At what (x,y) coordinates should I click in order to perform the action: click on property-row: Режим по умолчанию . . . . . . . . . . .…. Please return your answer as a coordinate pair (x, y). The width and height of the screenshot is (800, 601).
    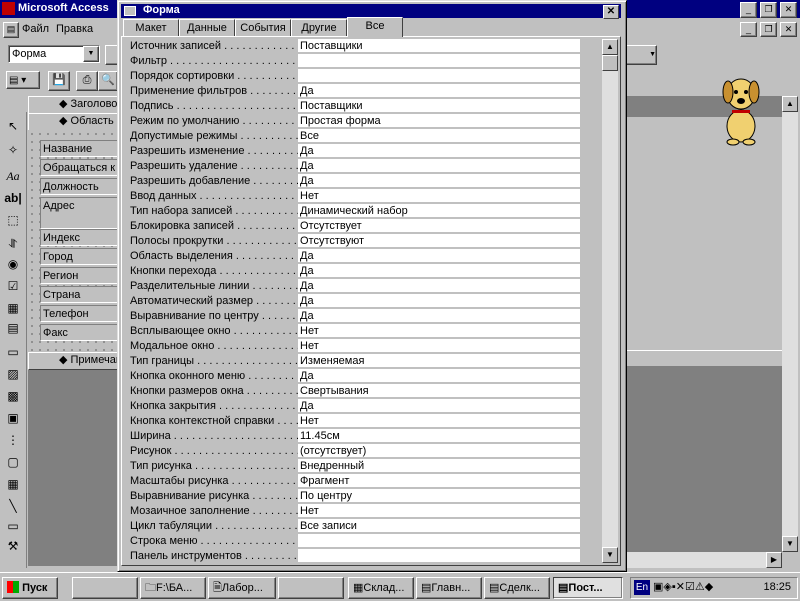
    Looking at the image, I should click on (363, 121).